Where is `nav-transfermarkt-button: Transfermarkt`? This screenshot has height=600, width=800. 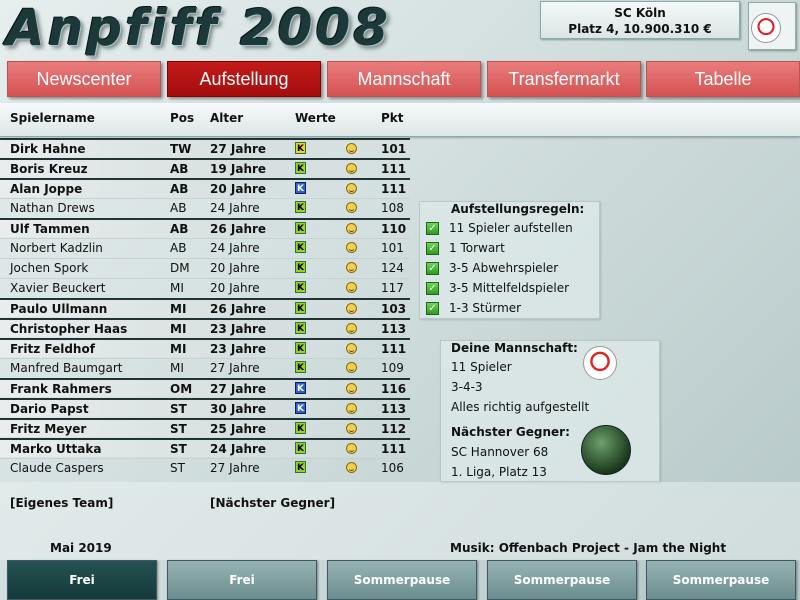 nav-transfermarkt-button: Transfermarkt is located at coordinates (564, 79).